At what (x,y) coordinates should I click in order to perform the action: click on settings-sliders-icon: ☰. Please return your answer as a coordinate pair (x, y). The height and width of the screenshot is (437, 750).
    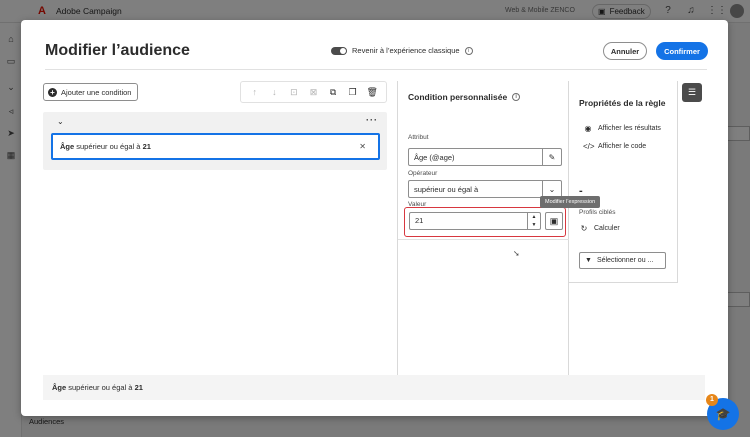
    Looking at the image, I should click on (692, 92).